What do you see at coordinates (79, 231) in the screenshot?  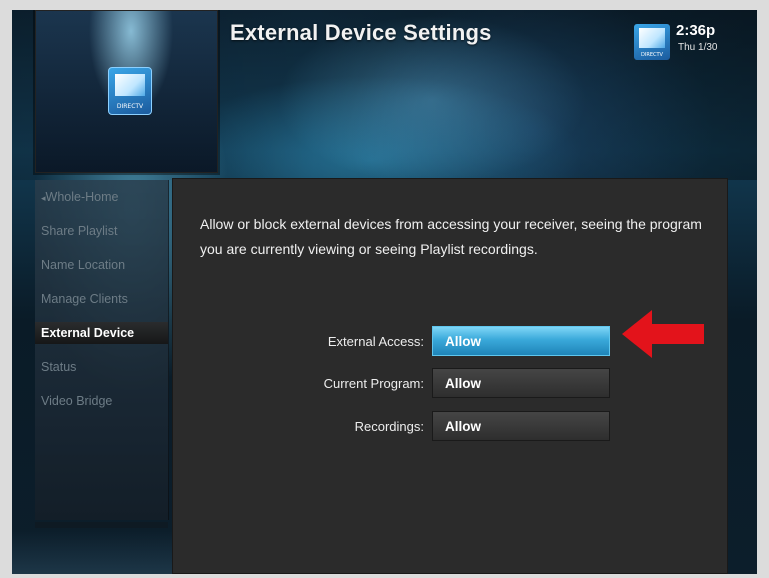 I see `sidebar-item-label: Share Playlist` at bounding box center [79, 231].